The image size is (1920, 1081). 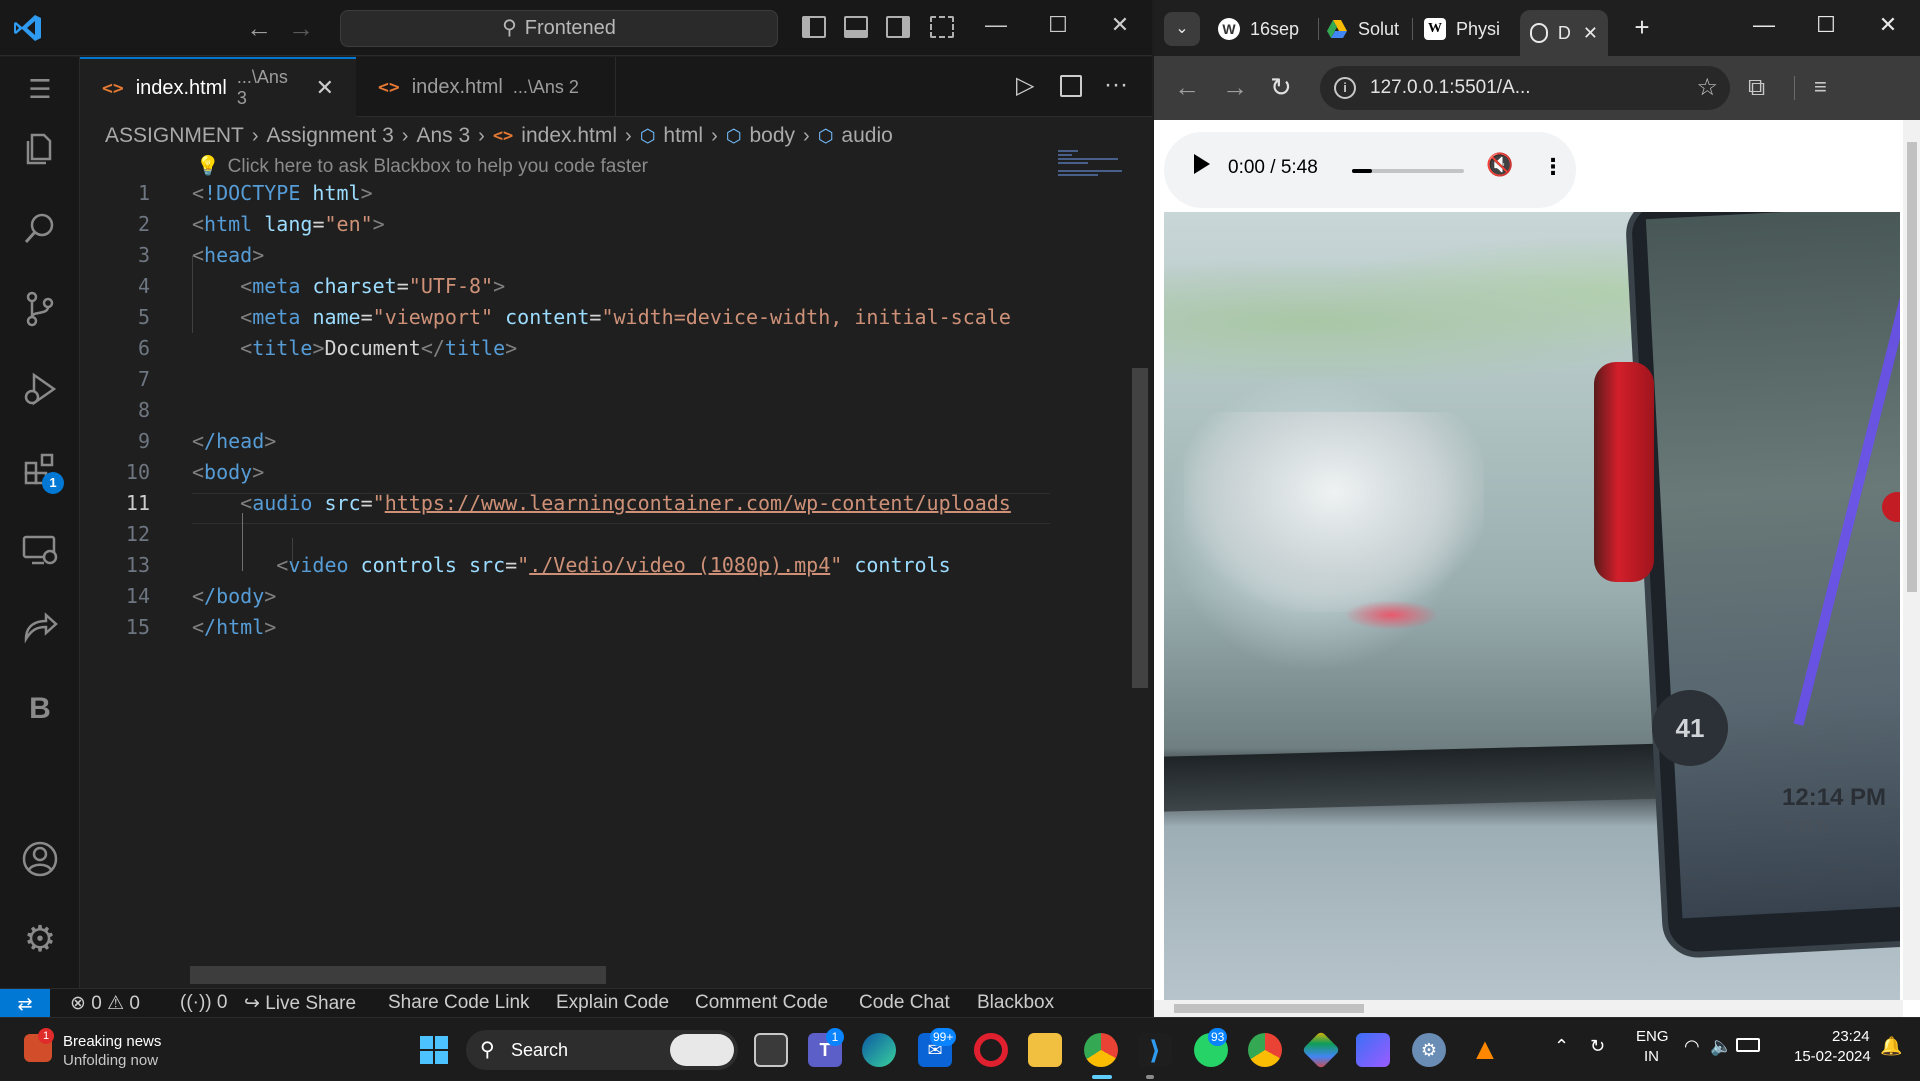 What do you see at coordinates (1485, 1050) in the screenshot?
I see `vlc-icon: ▲` at bounding box center [1485, 1050].